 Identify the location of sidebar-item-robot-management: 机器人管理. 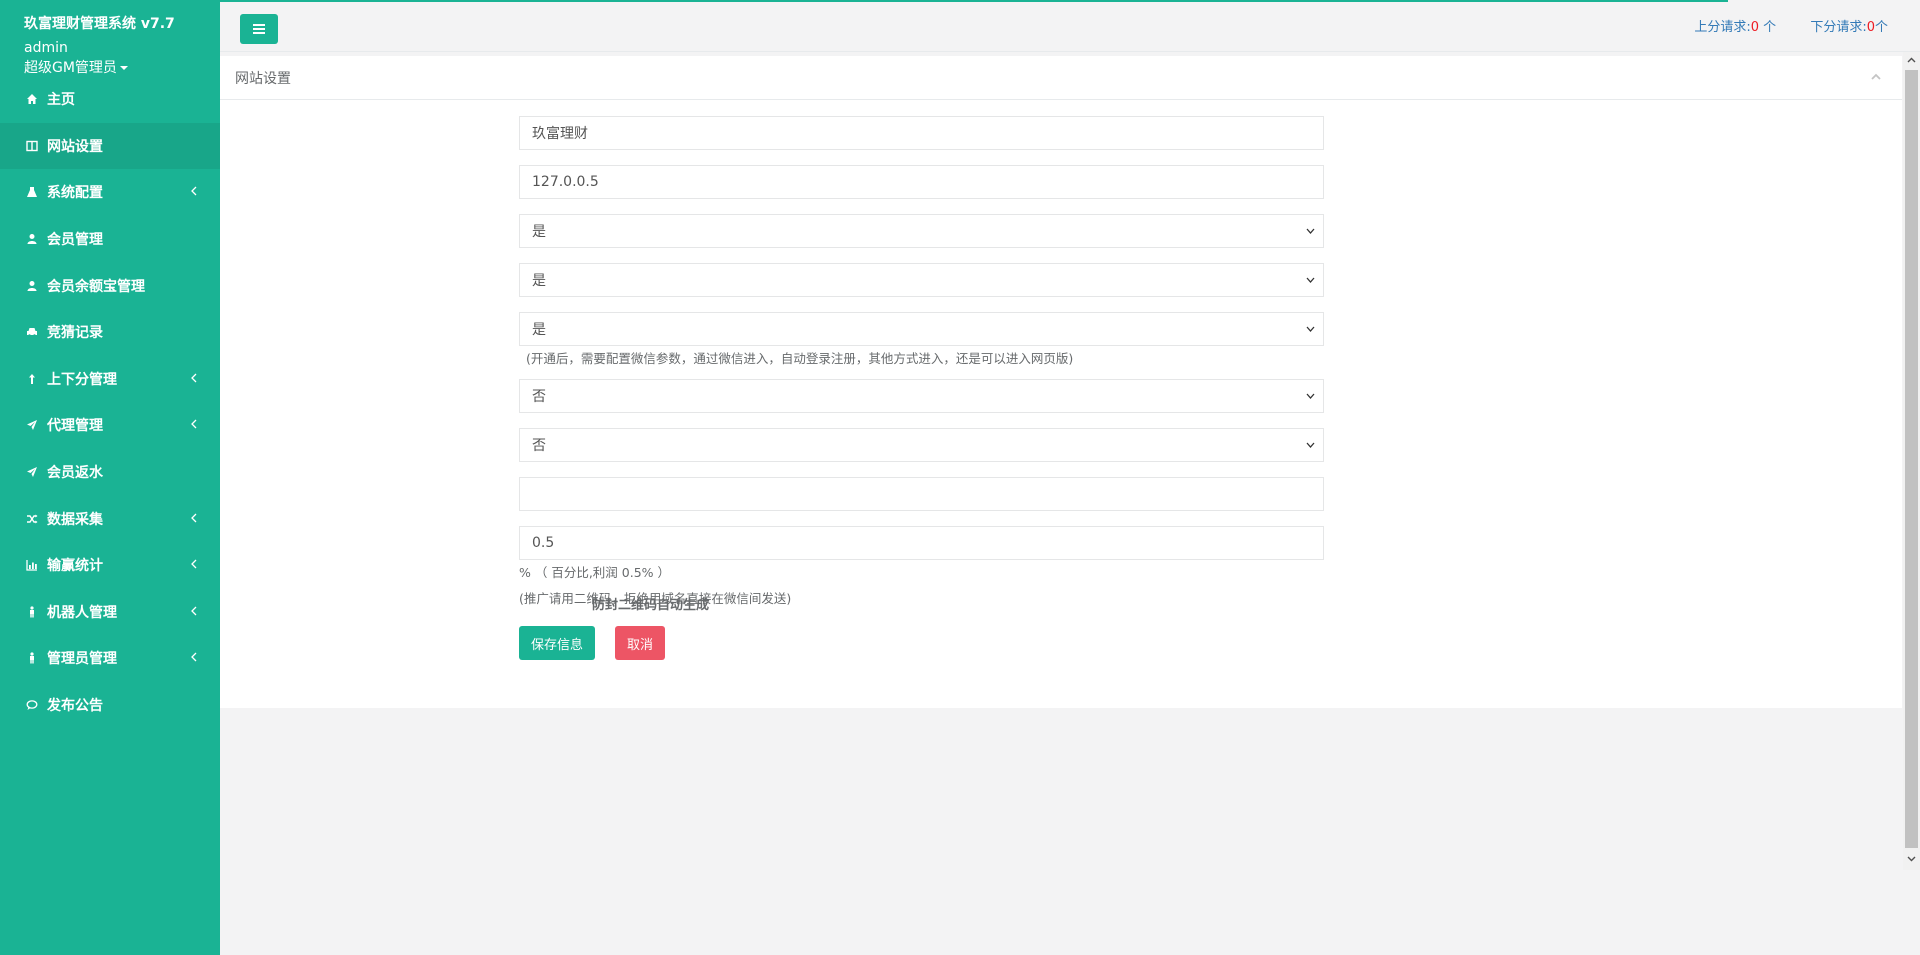
(110, 612).